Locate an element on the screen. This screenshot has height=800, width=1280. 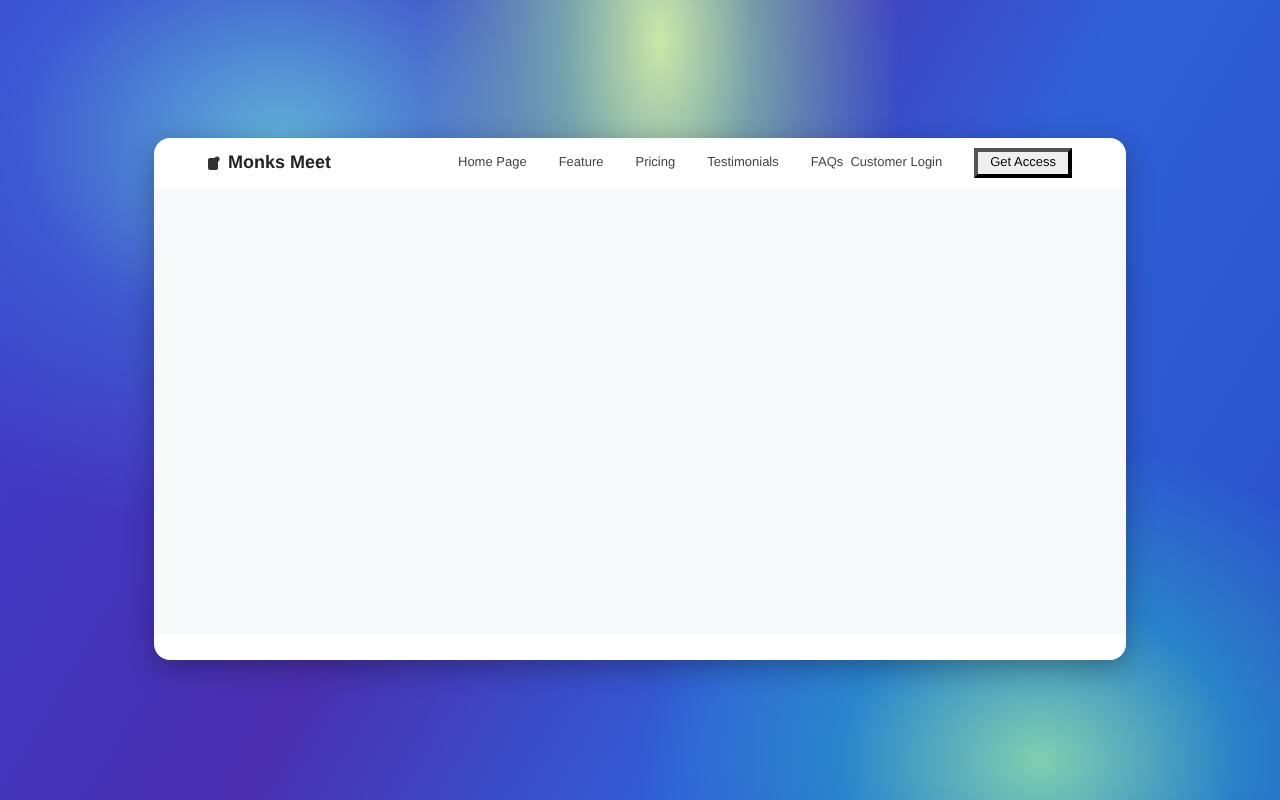
logo-icon is located at coordinates (214, 163).